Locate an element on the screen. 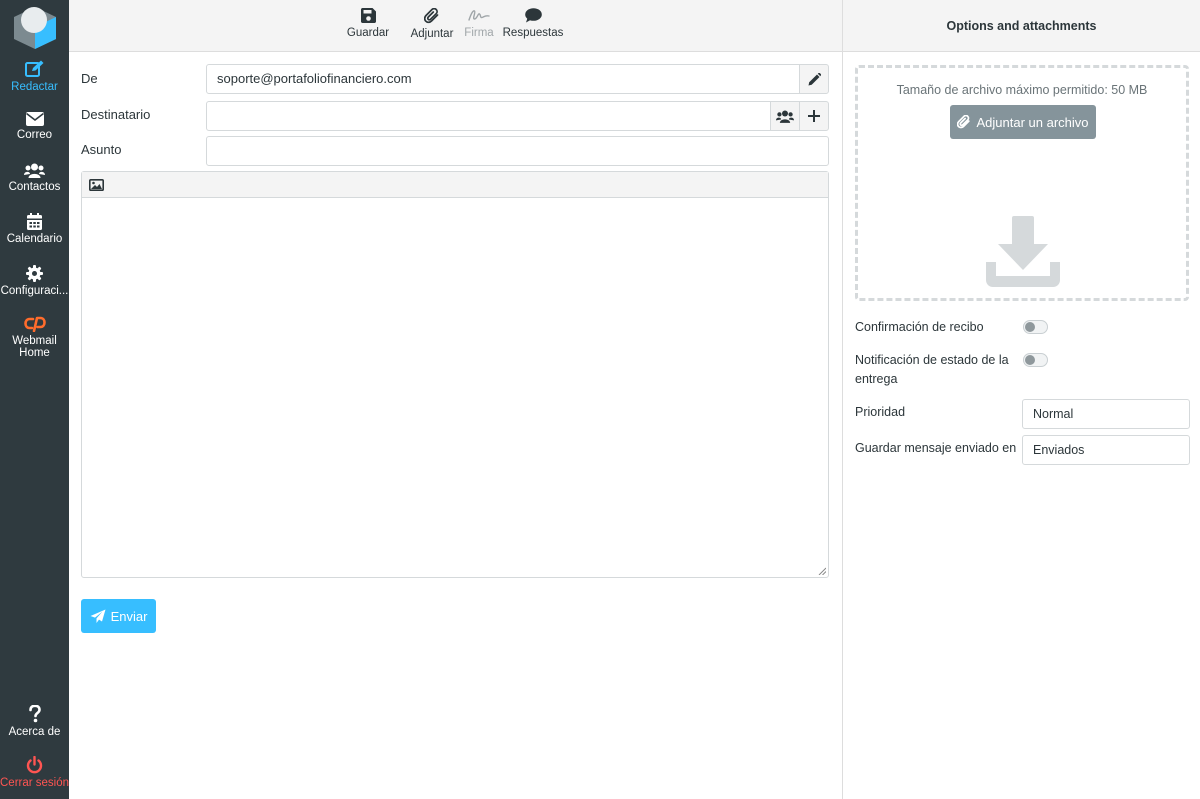 This screenshot has height=799, width=1200. attach-label: Adjuntar is located at coordinates (432, 34).